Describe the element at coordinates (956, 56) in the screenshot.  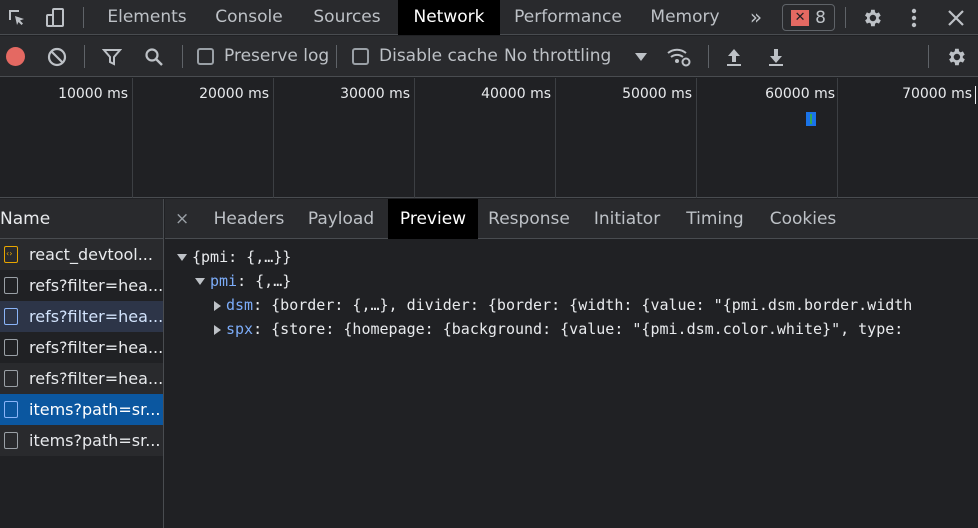
I see `network-settings-gear-icon` at that location.